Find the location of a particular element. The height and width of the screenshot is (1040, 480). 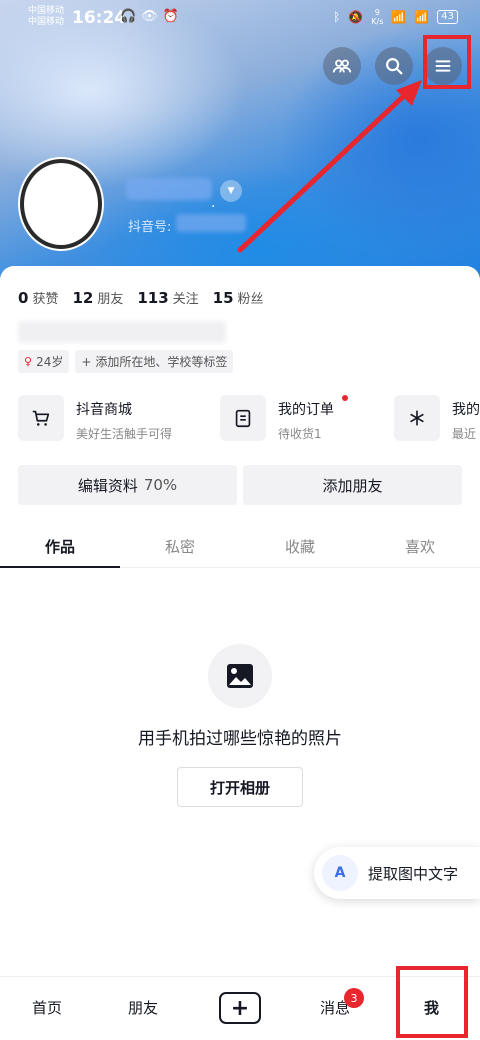

account-switch-button: ▼ is located at coordinates (231, 191).